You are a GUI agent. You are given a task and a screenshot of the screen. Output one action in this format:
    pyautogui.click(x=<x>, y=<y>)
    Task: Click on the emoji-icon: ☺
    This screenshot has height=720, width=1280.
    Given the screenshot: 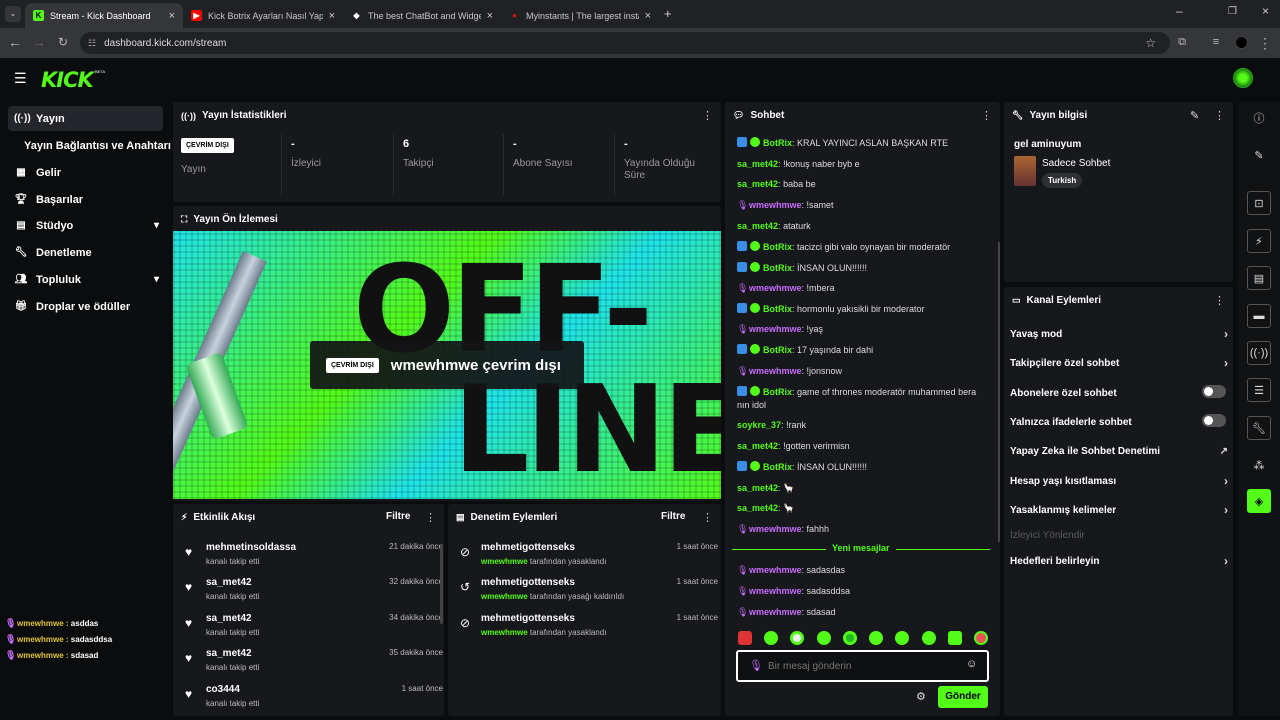 What is the action you would take?
    pyautogui.click(x=971, y=664)
    